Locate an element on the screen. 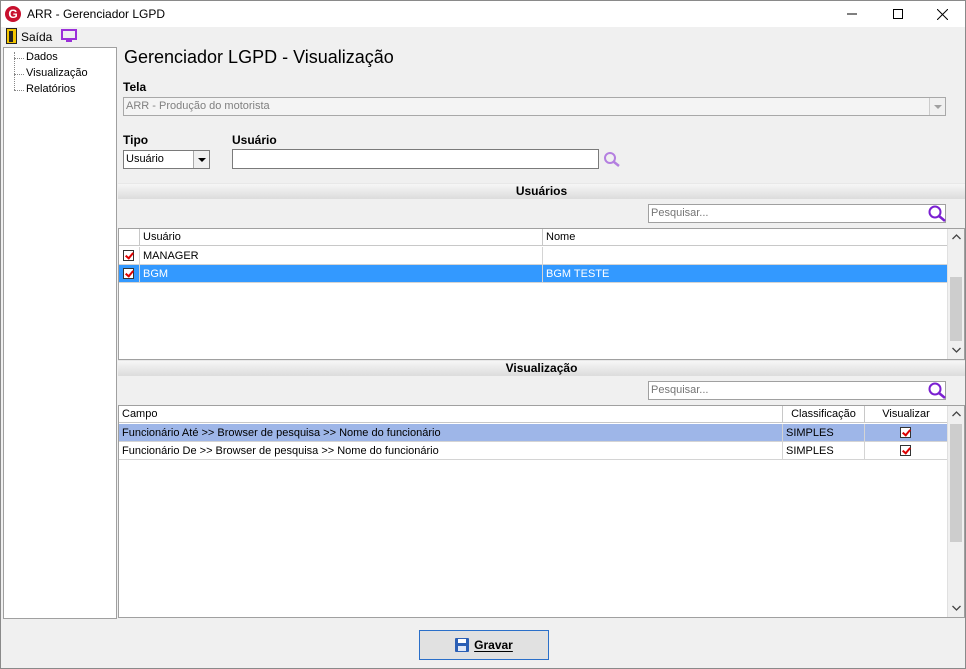 The image size is (966, 669). users-section-header: Usuários is located at coordinates (541, 191).